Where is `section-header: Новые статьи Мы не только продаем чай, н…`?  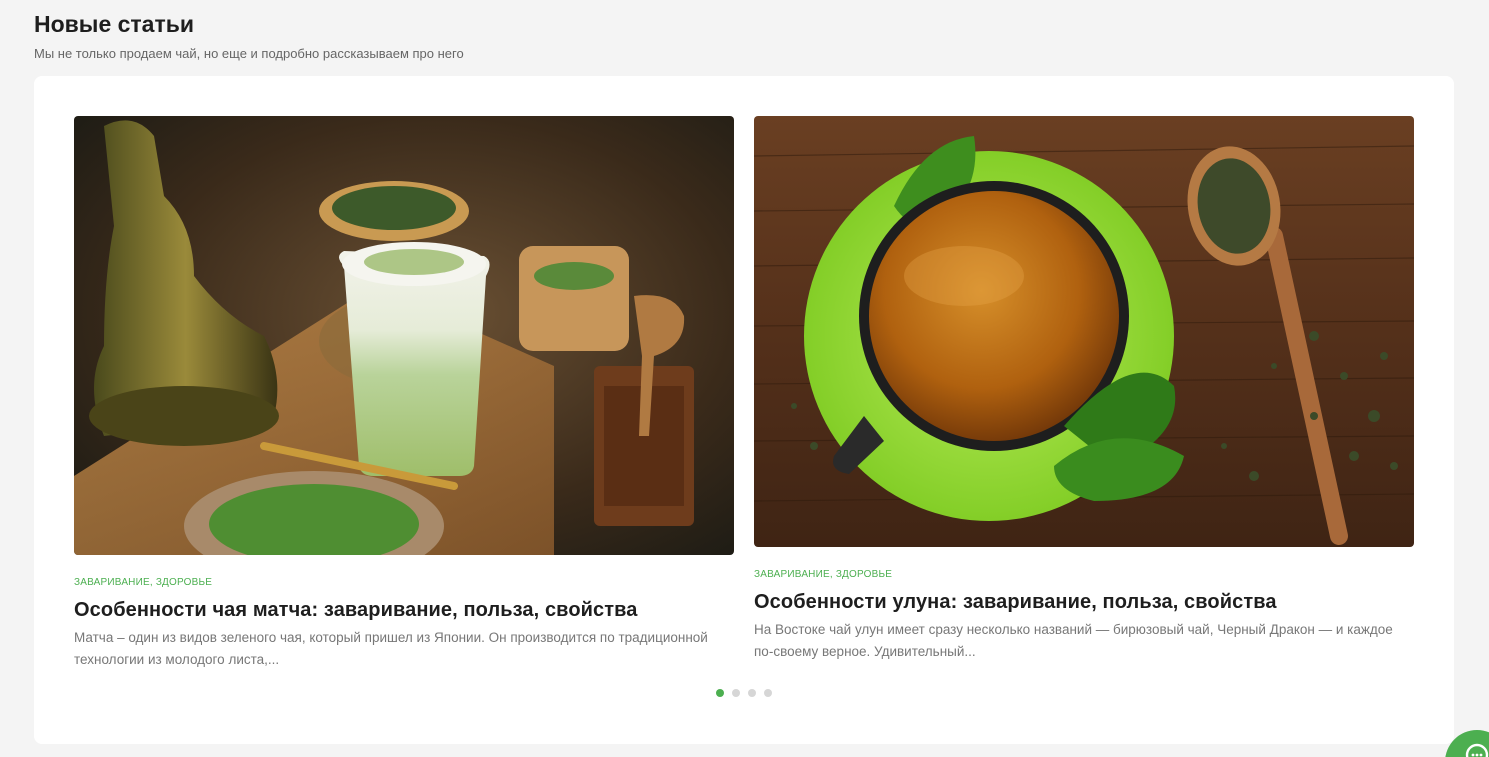
section-header: Новые статьи Мы не только продаем чай, н… is located at coordinates (249, 36).